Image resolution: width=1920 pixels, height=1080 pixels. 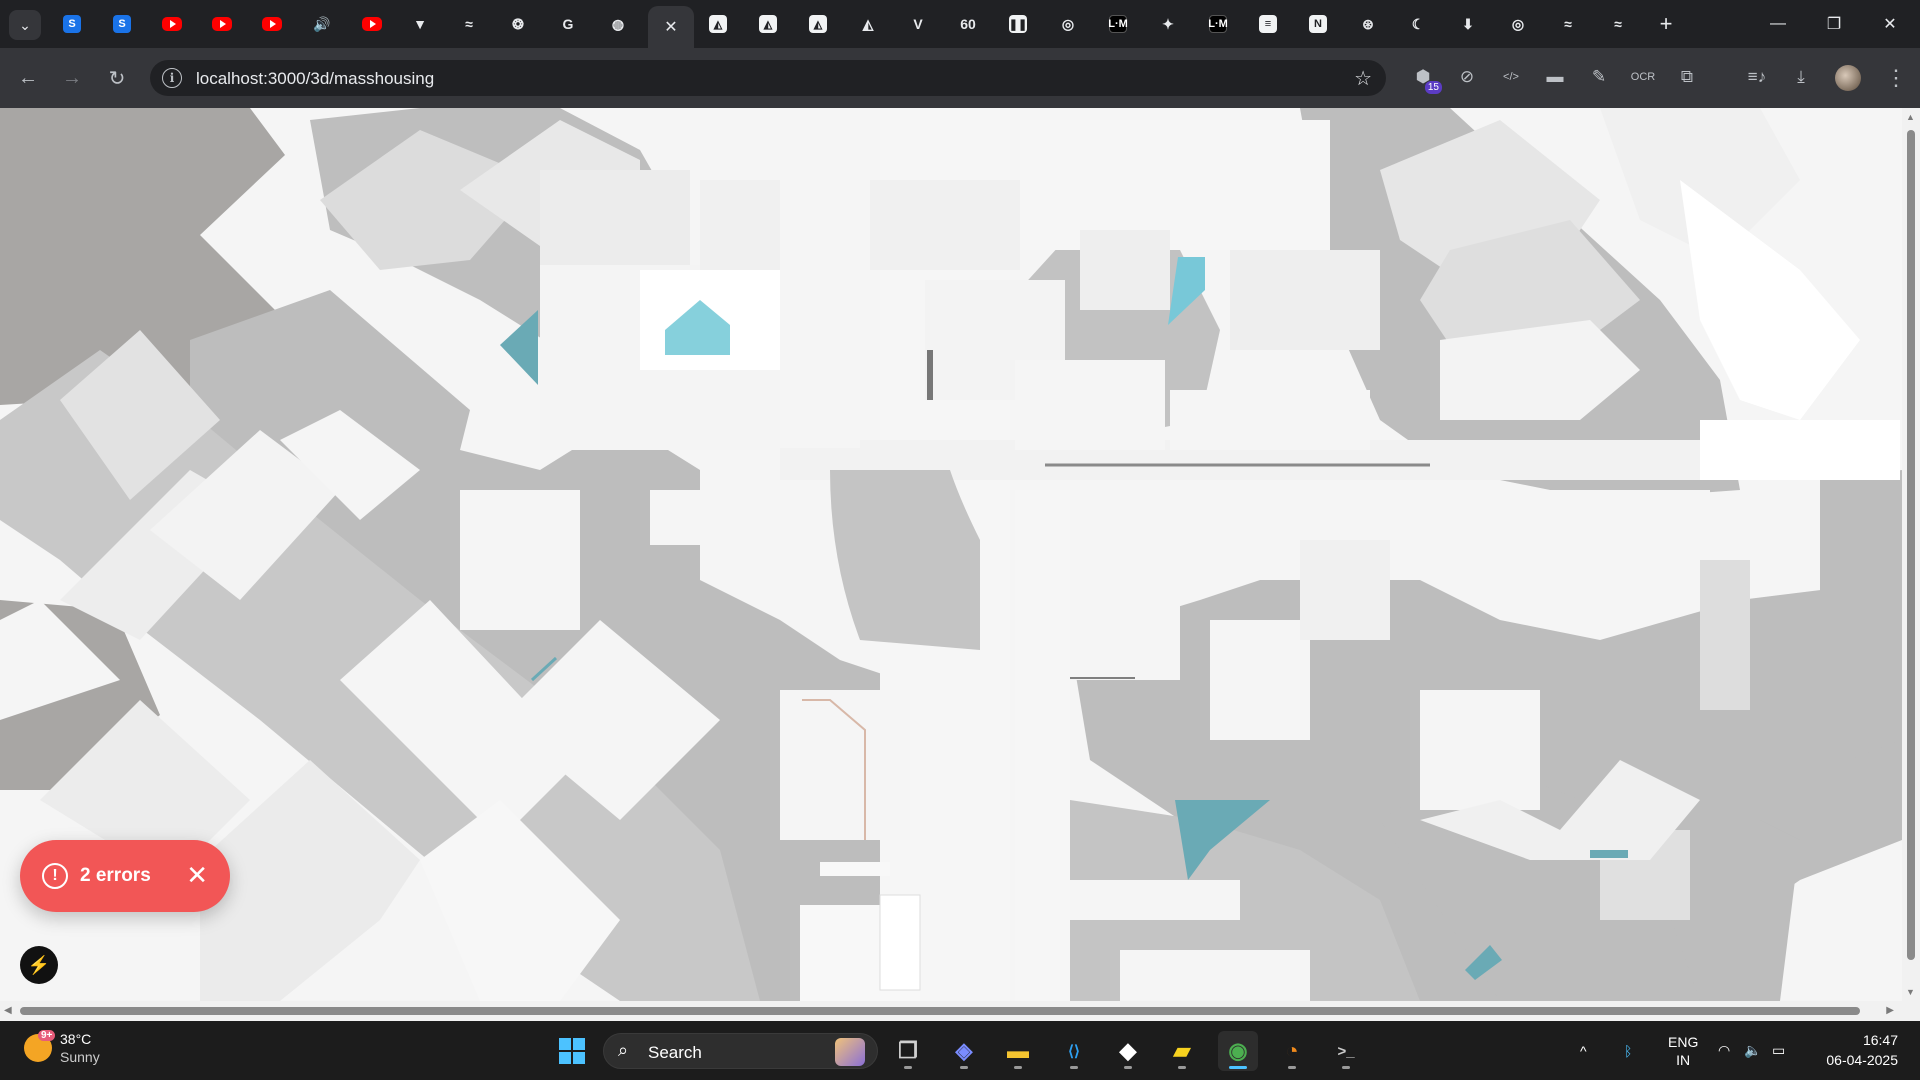 I want to click on site-info-icon: i, so click(x=172, y=78).